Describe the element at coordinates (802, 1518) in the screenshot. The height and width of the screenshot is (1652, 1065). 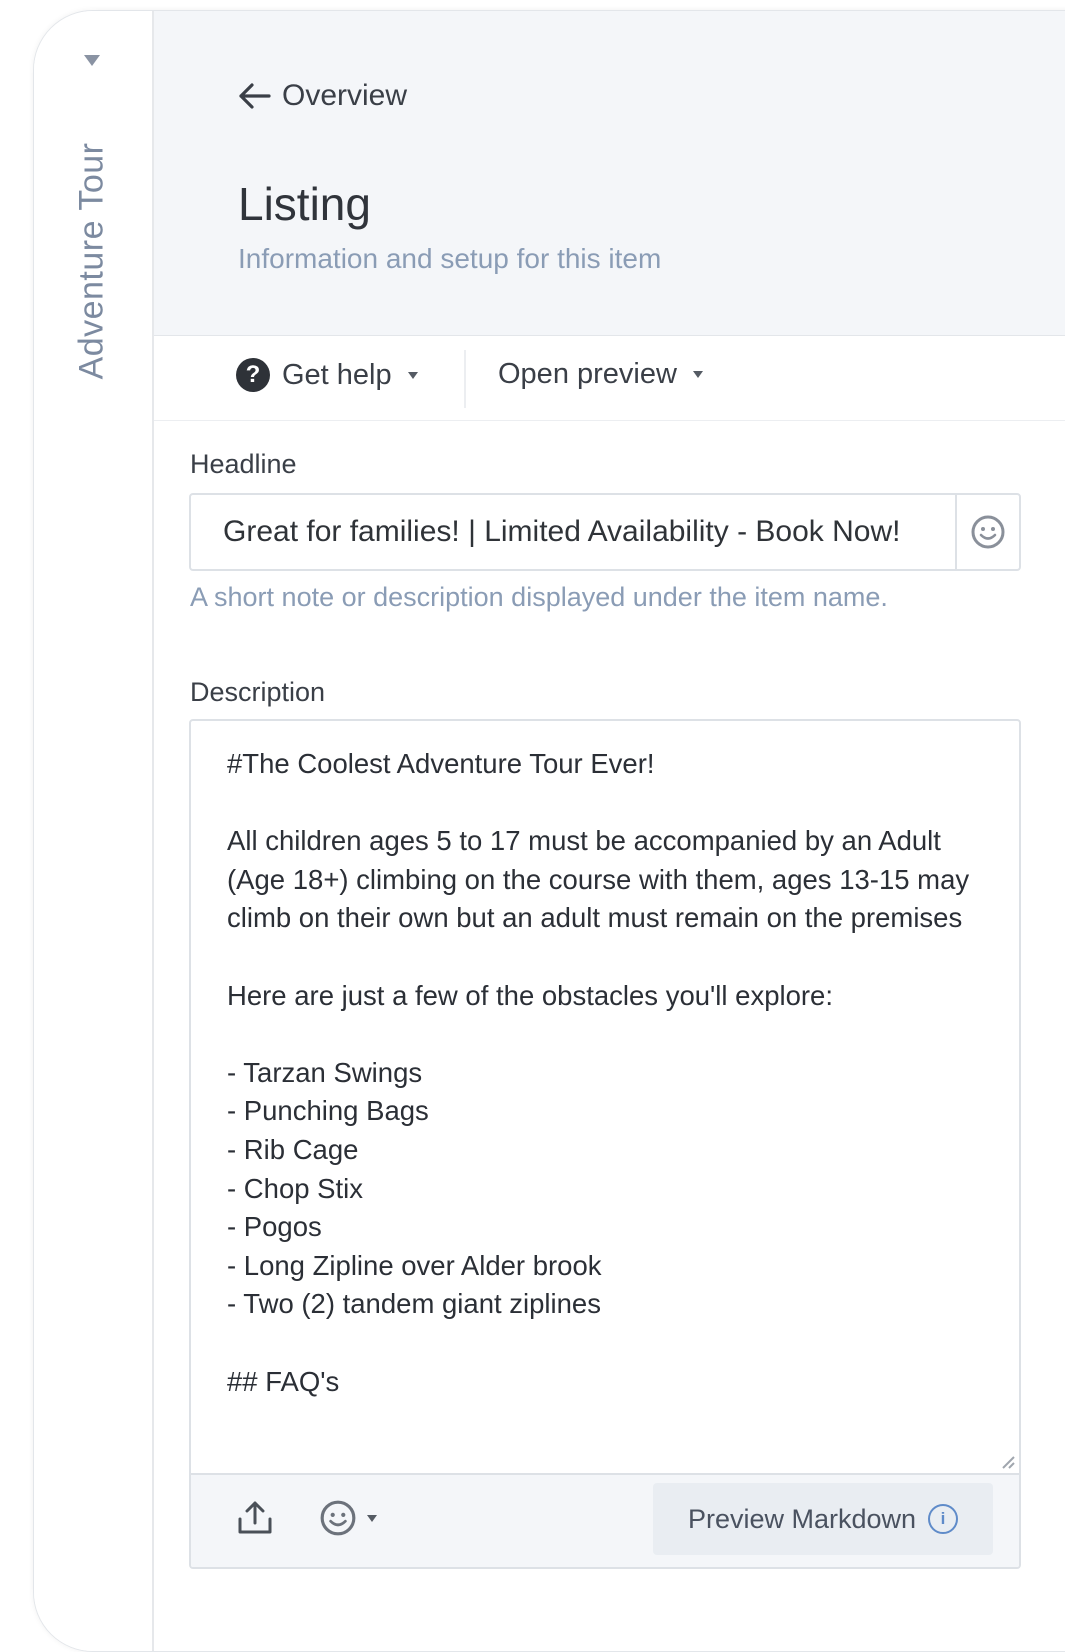
I see `preview-markdown-label: Preview Markdown` at that location.